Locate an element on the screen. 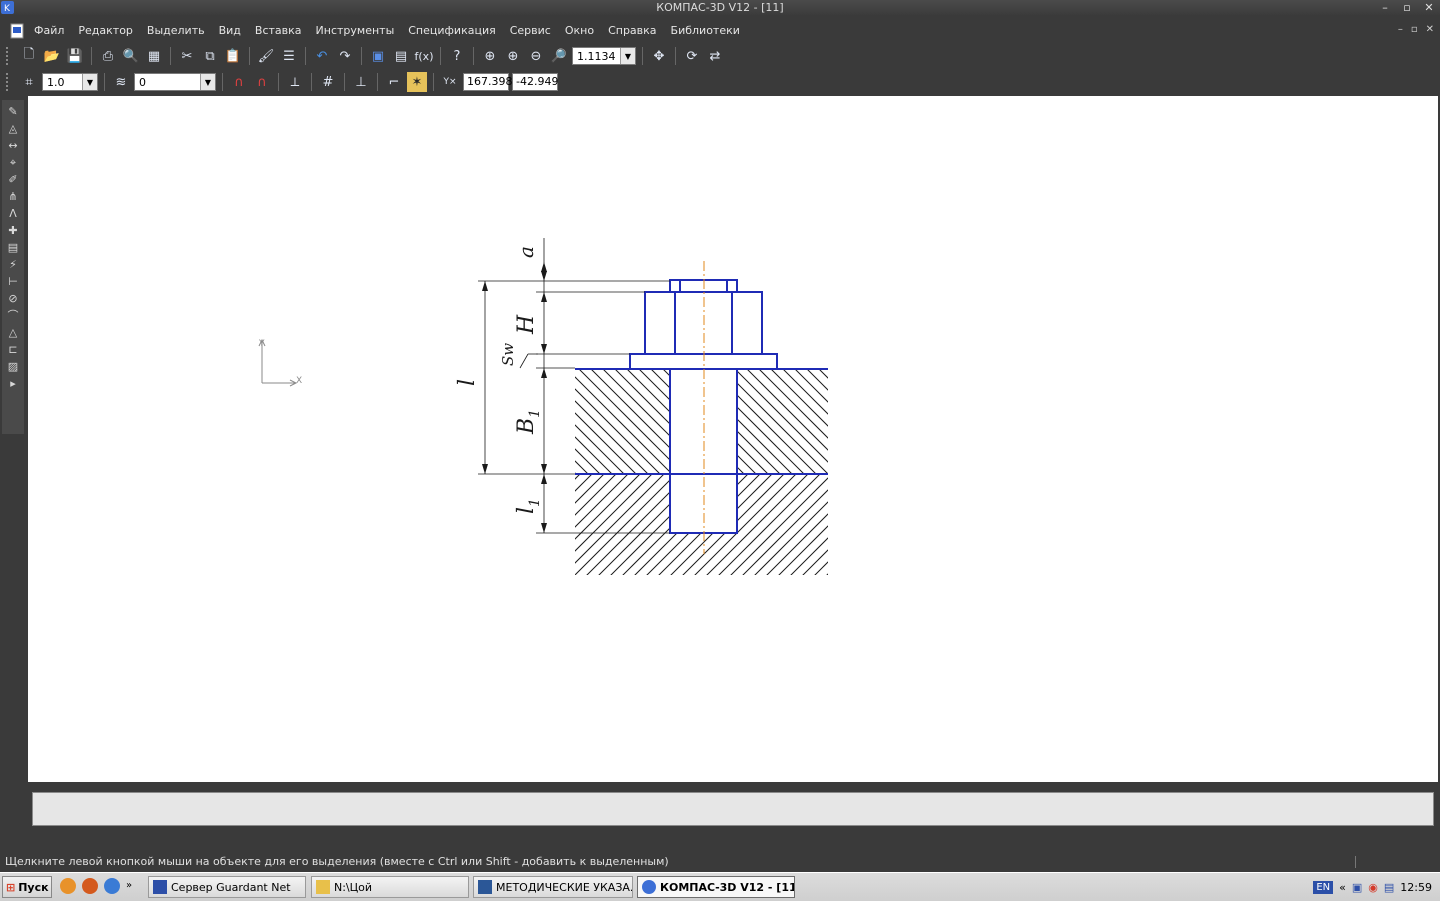  frame-tool-icon: ⊏ is located at coordinates (13, 349).